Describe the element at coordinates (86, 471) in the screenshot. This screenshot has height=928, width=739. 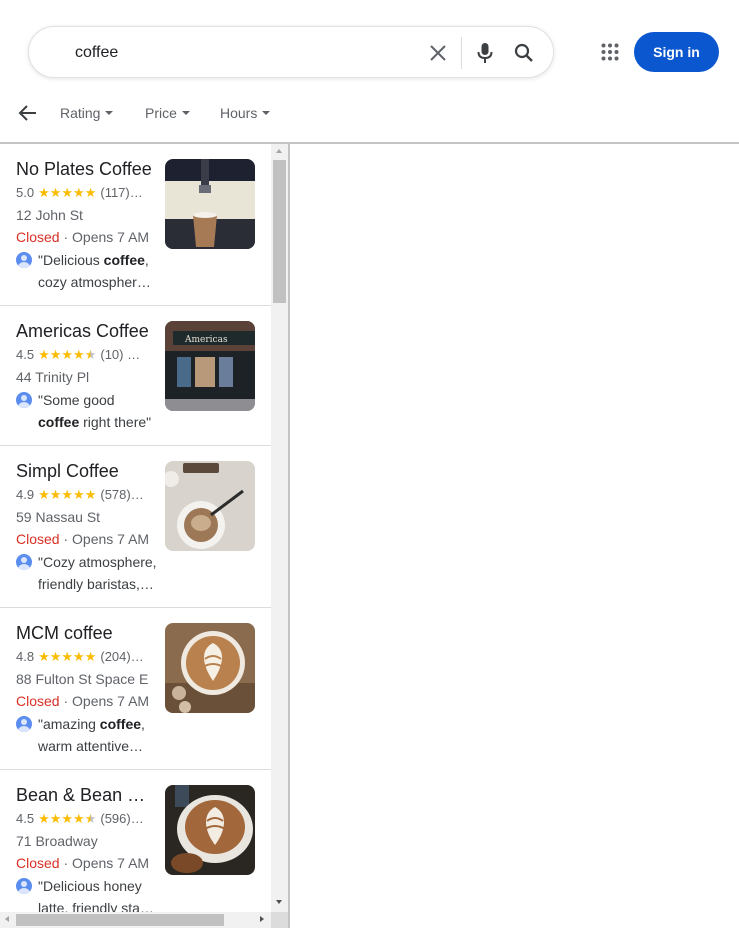
I see `place-name: Simpl Coffee` at that location.